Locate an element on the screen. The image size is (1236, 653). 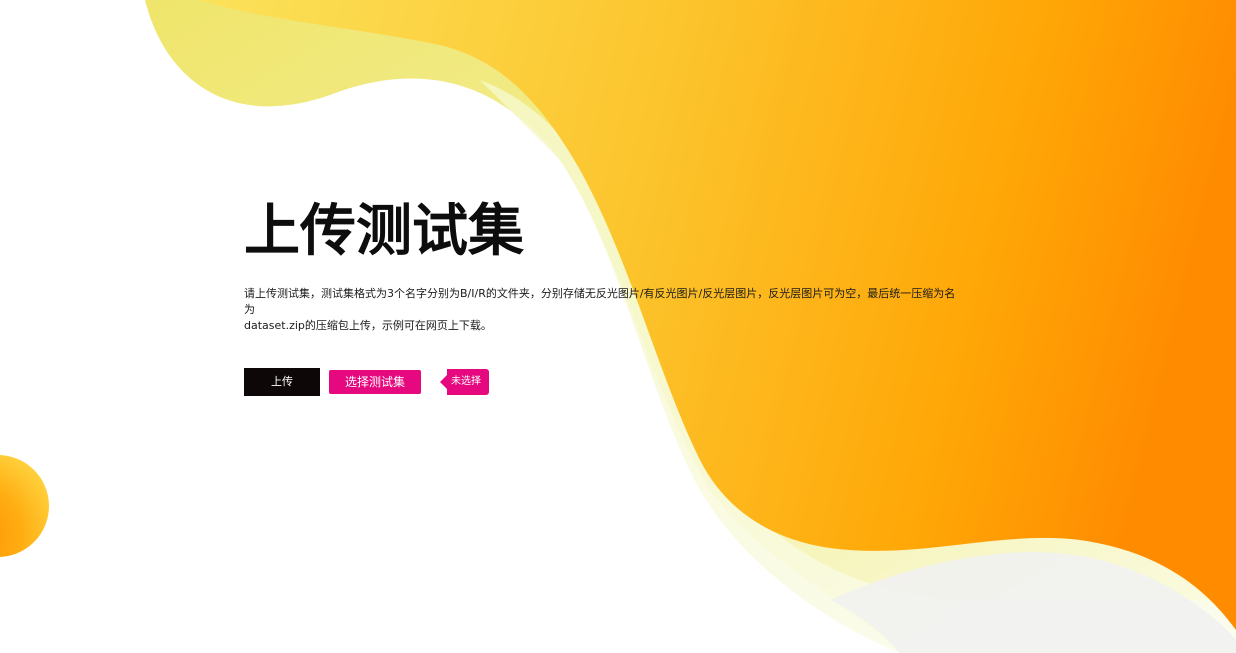
file-status-text: 未选择 is located at coordinates (468, 382).